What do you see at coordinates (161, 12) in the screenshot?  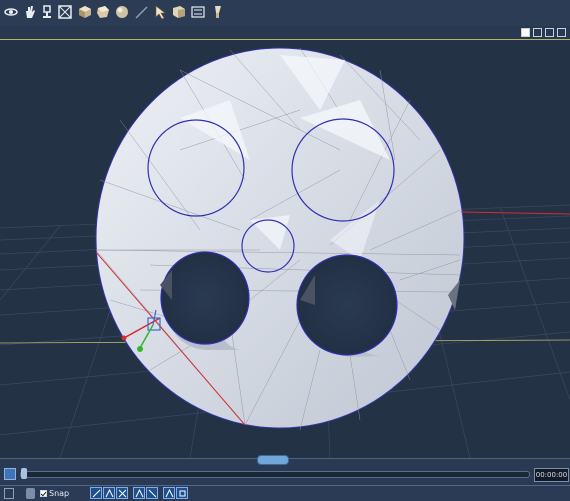 I see `select-arrow-icon` at bounding box center [161, 12].